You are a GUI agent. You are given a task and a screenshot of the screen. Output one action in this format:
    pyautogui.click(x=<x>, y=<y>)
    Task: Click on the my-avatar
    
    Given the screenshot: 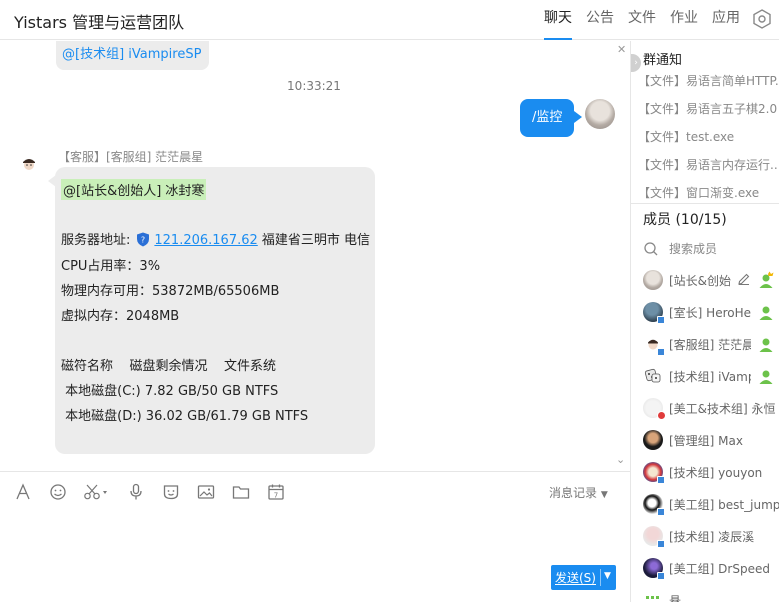 What is the action you would take?
    pyautogui.click(x=600, y=114)
    